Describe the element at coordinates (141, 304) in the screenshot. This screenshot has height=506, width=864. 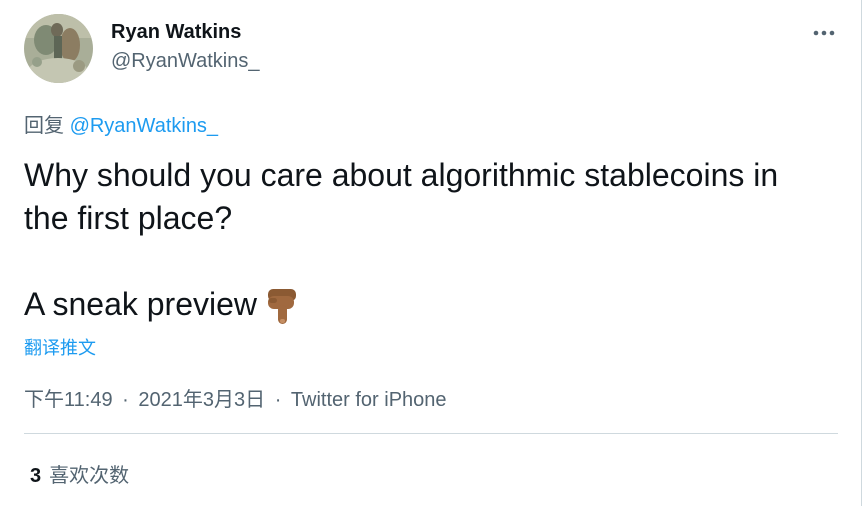
I see `tweet-line-3: A sneak preview` at that location.